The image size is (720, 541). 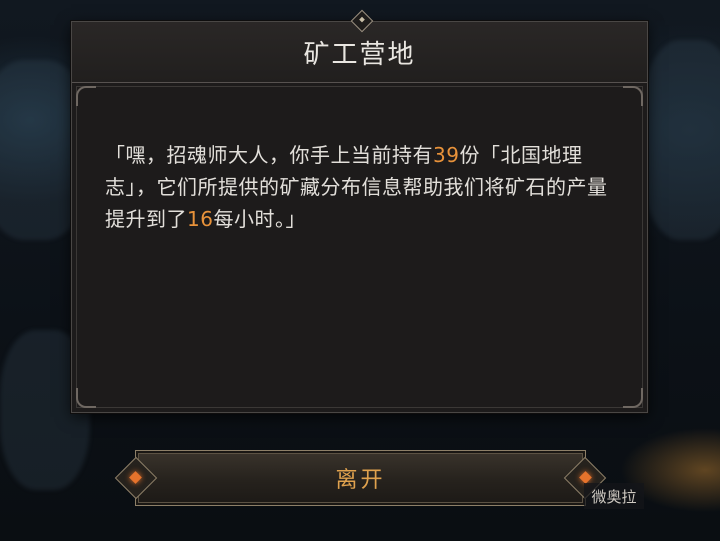 I want to click on leave-button-label: 离开, so click(x=360, y=480).